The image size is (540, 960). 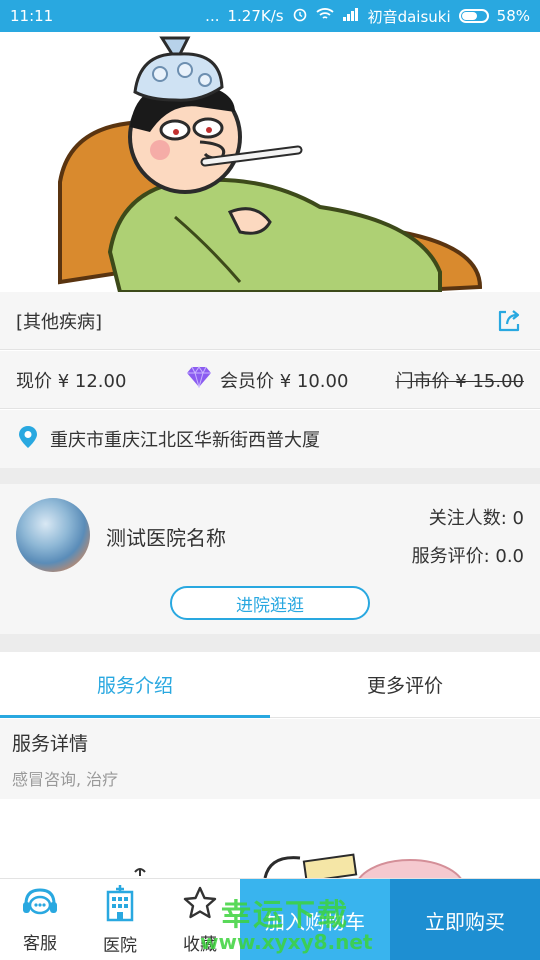 What do you see at coordinates (40, 944) in the screenshot?
I see `customer-service-label: 客服` at bounding box center [40, 944].